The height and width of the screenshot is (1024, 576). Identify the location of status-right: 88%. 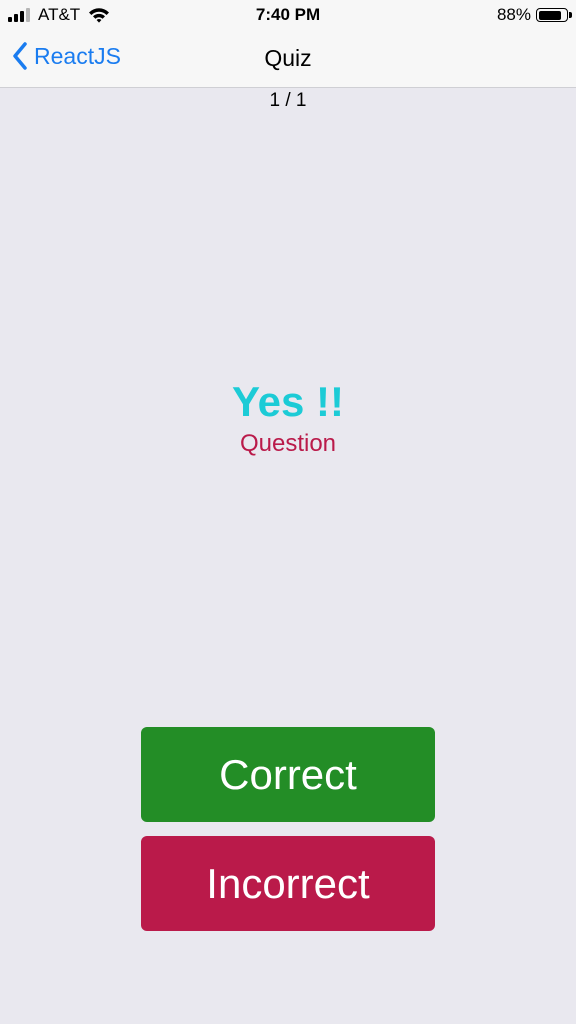
(534, 15).